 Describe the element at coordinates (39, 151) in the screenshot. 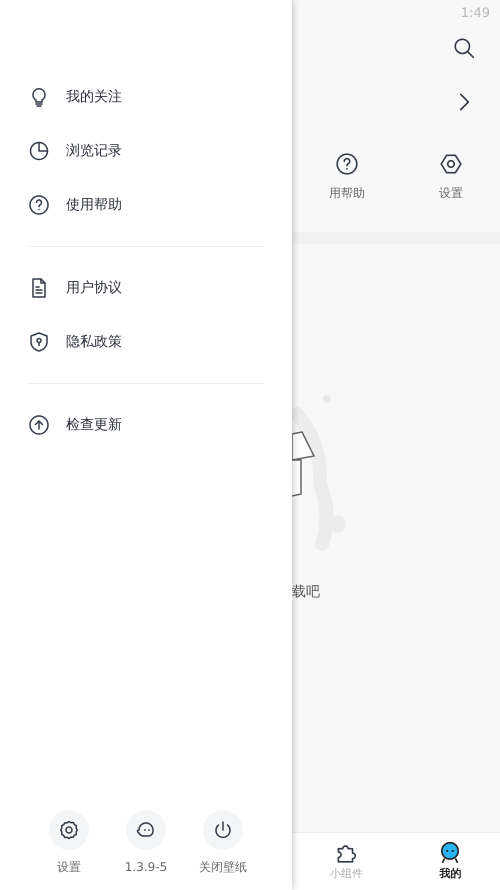

I see `pie-chart-icon` at that location.